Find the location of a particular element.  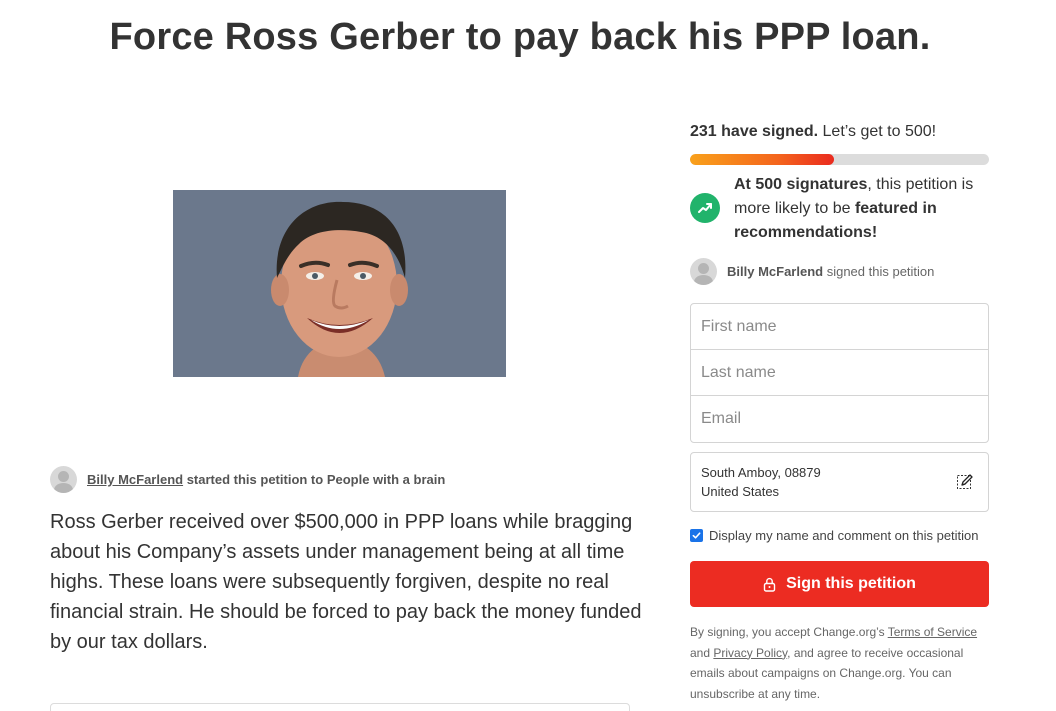

first-name-field is located at coordinates (839, 327).